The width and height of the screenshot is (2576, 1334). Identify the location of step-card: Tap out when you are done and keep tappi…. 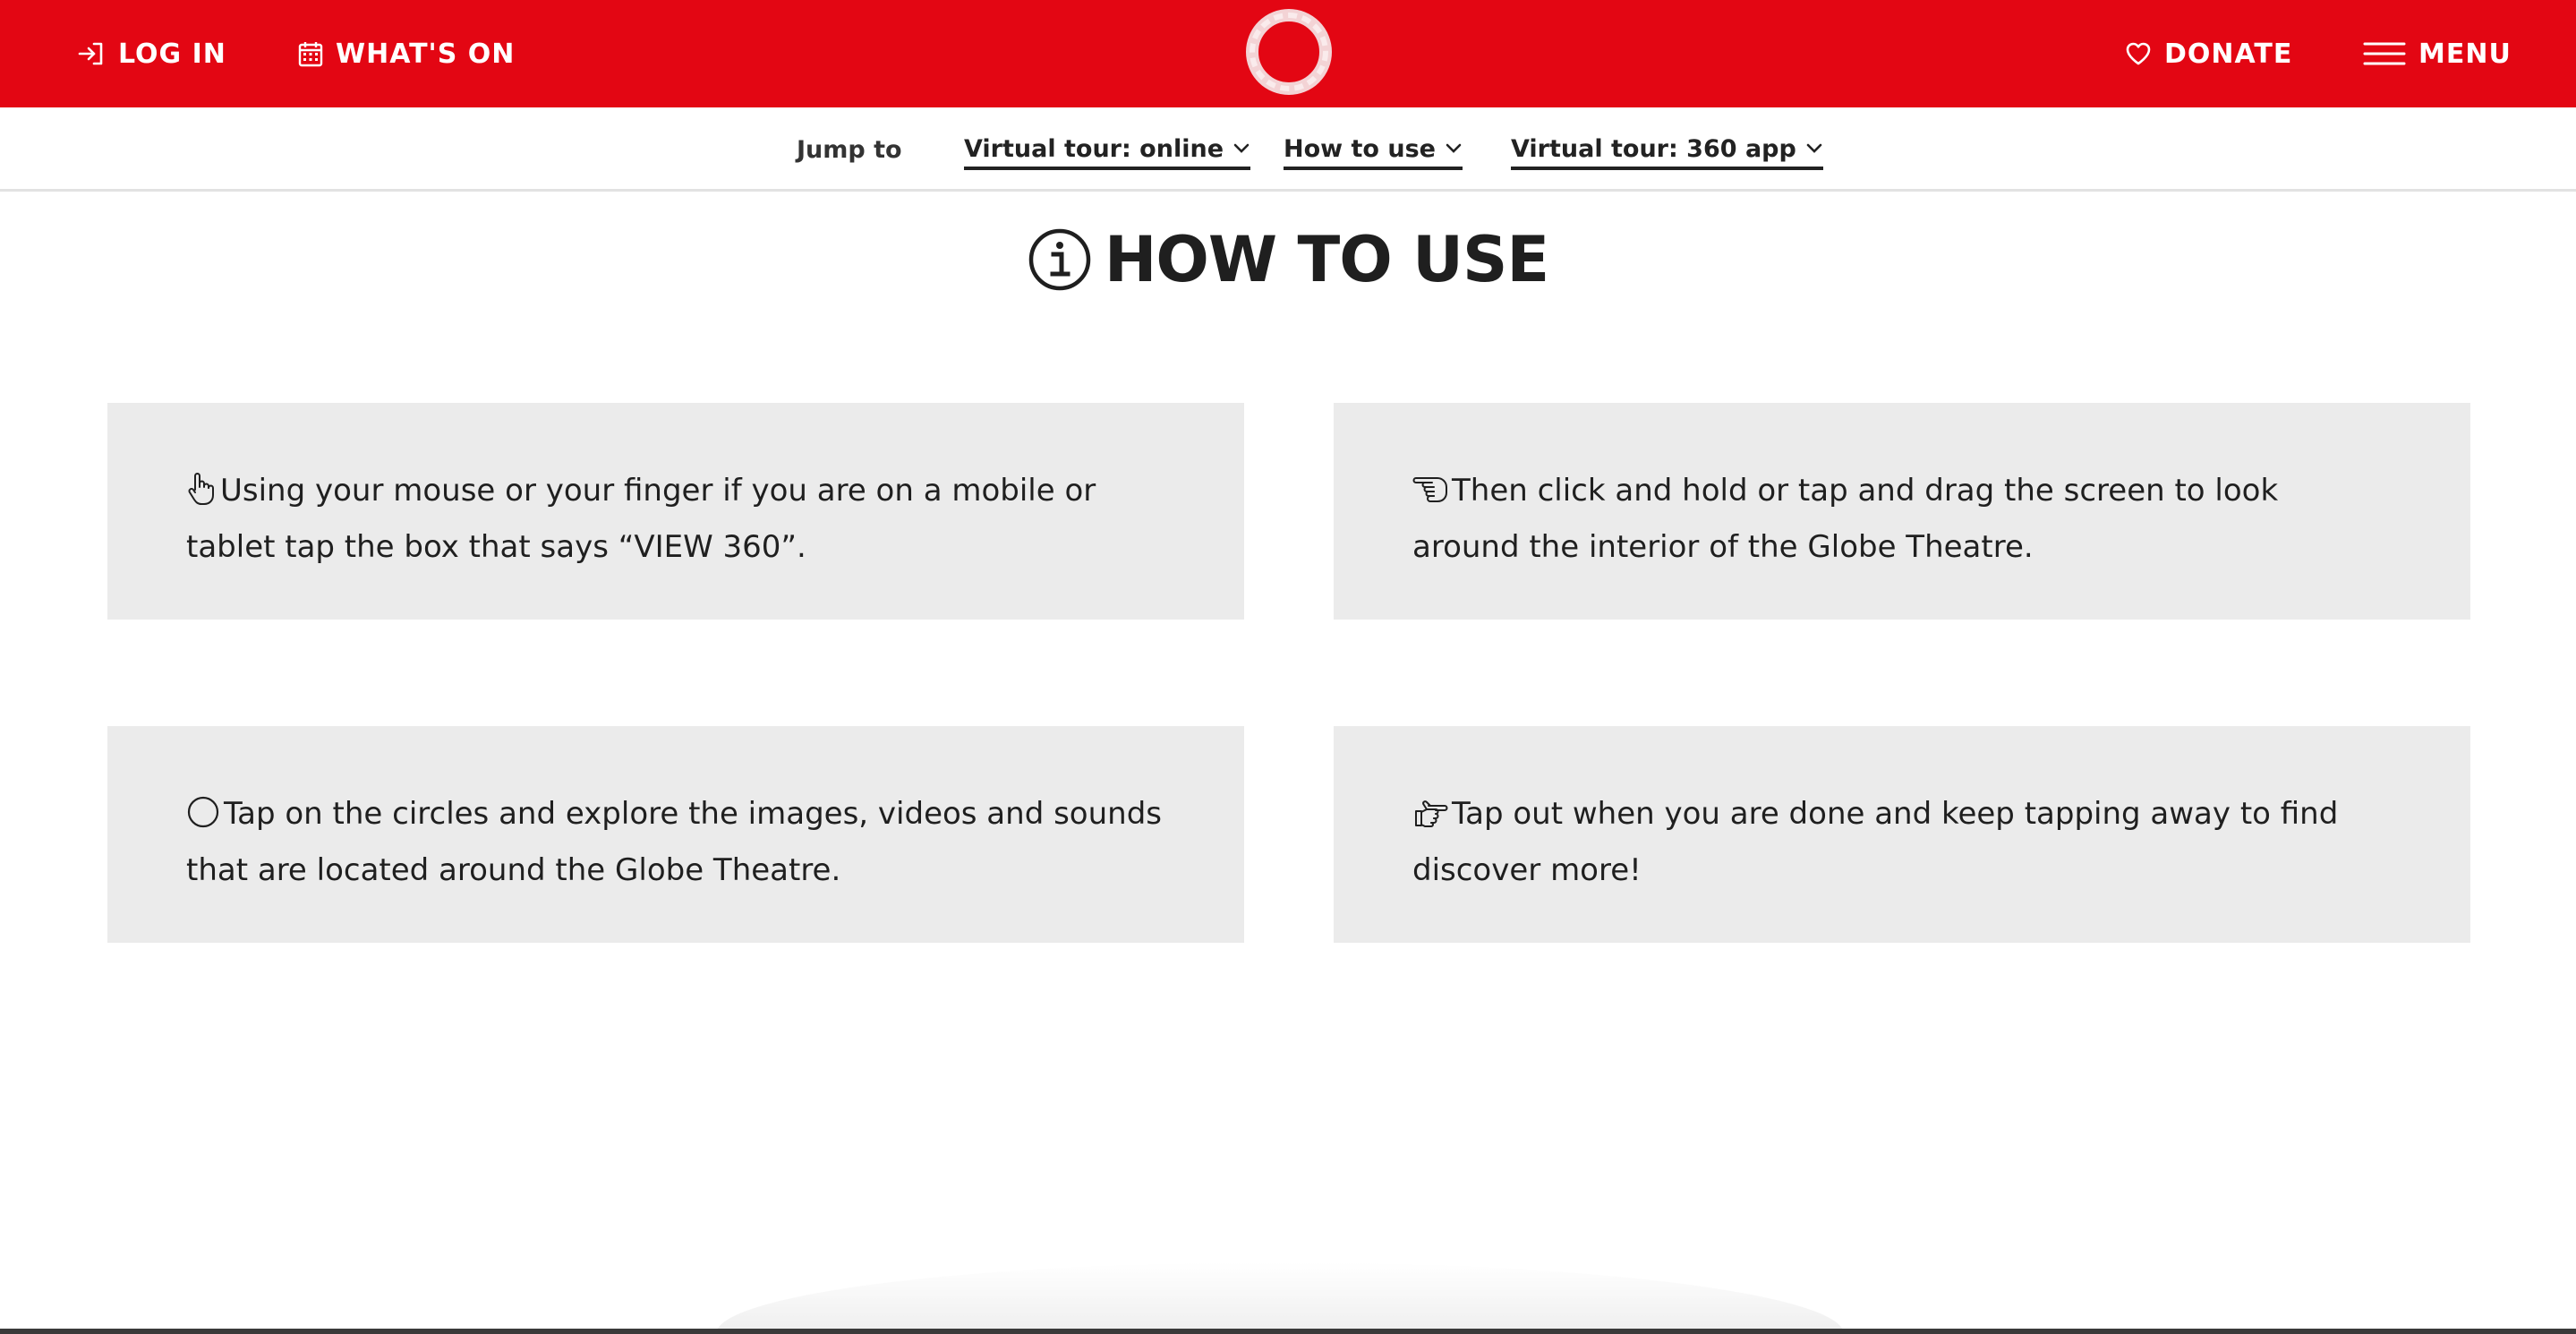
(1902, 835).